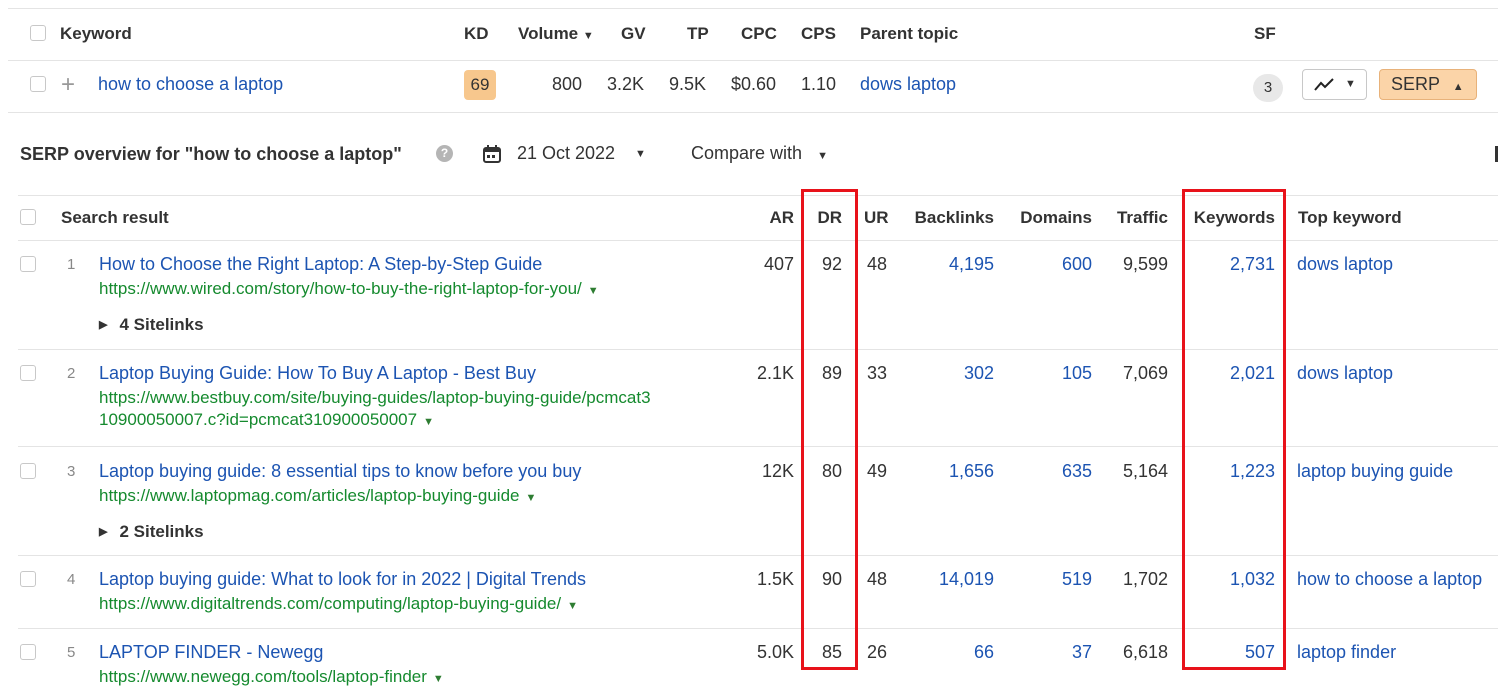 The height and width of the screenshot is (698, 1498). What do you see at coordinates (1051, 218) in the screenshot?
I see `header-domains: Domains` at bounding box center [1051, 218].